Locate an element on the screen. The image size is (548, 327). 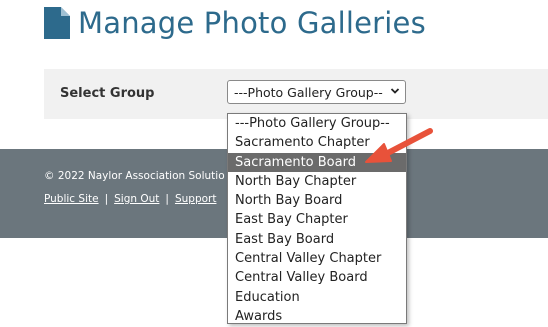
footer-copyright: © 2022 Naylor Association Solutio is located at coordinates (134, 176).